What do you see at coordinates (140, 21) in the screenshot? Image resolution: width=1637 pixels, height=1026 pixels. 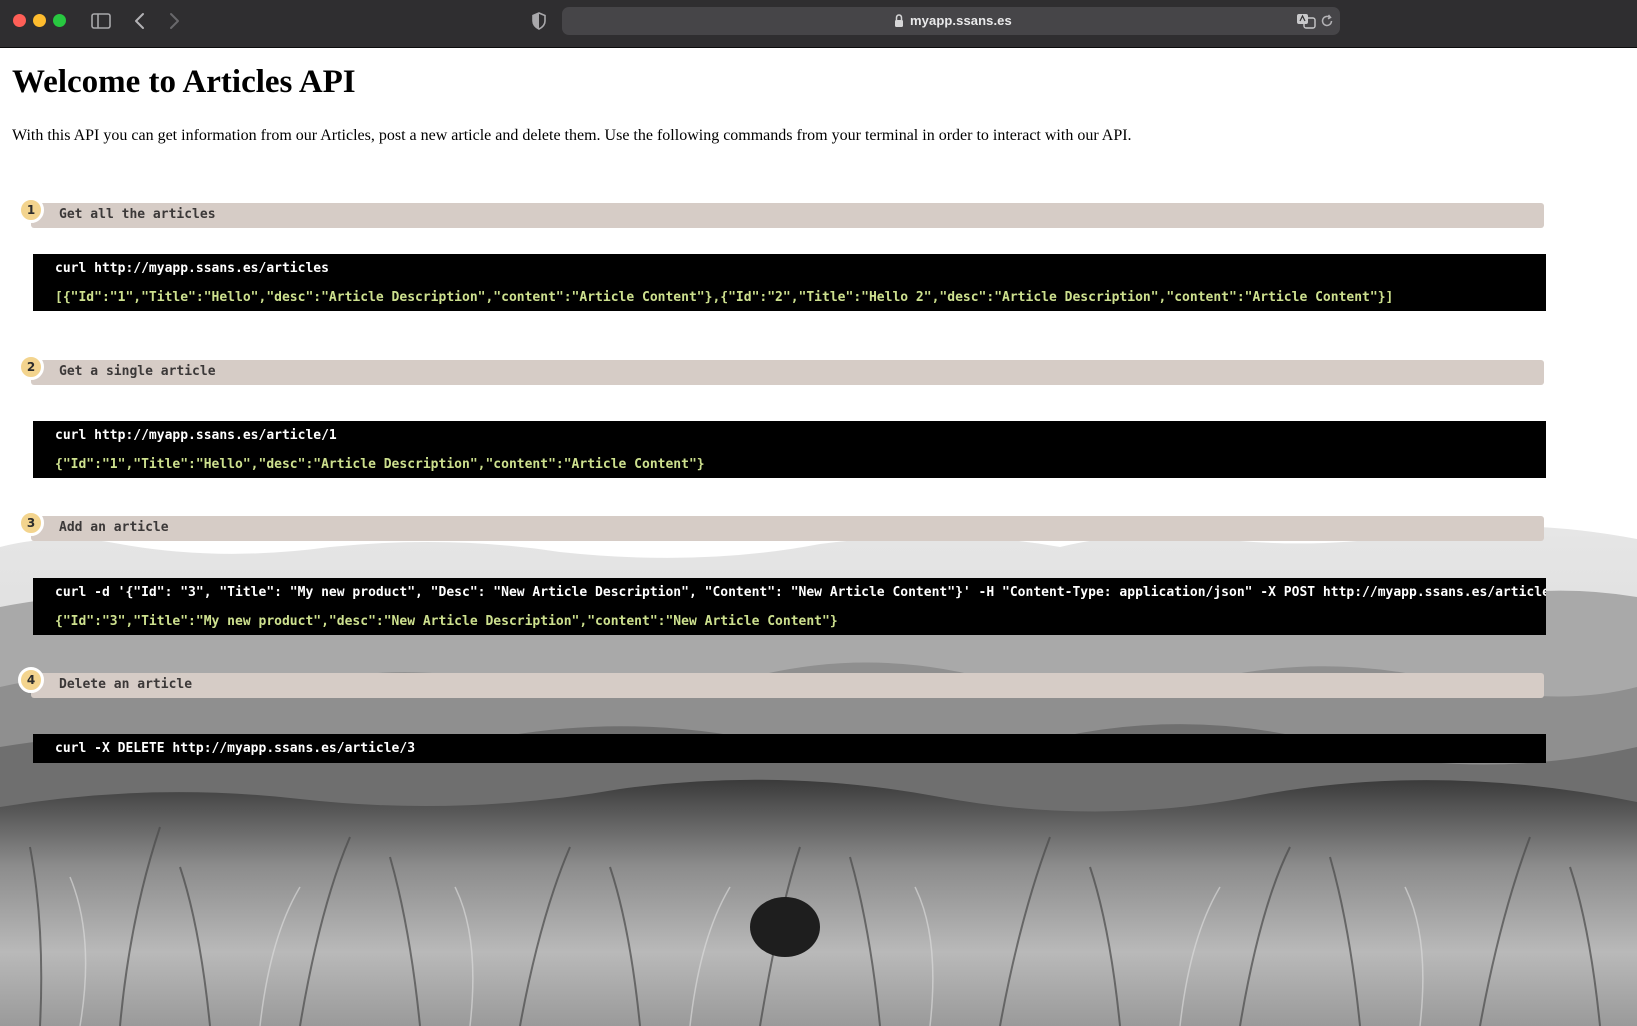 I see `back-icon` at bounding box center [140, 21].